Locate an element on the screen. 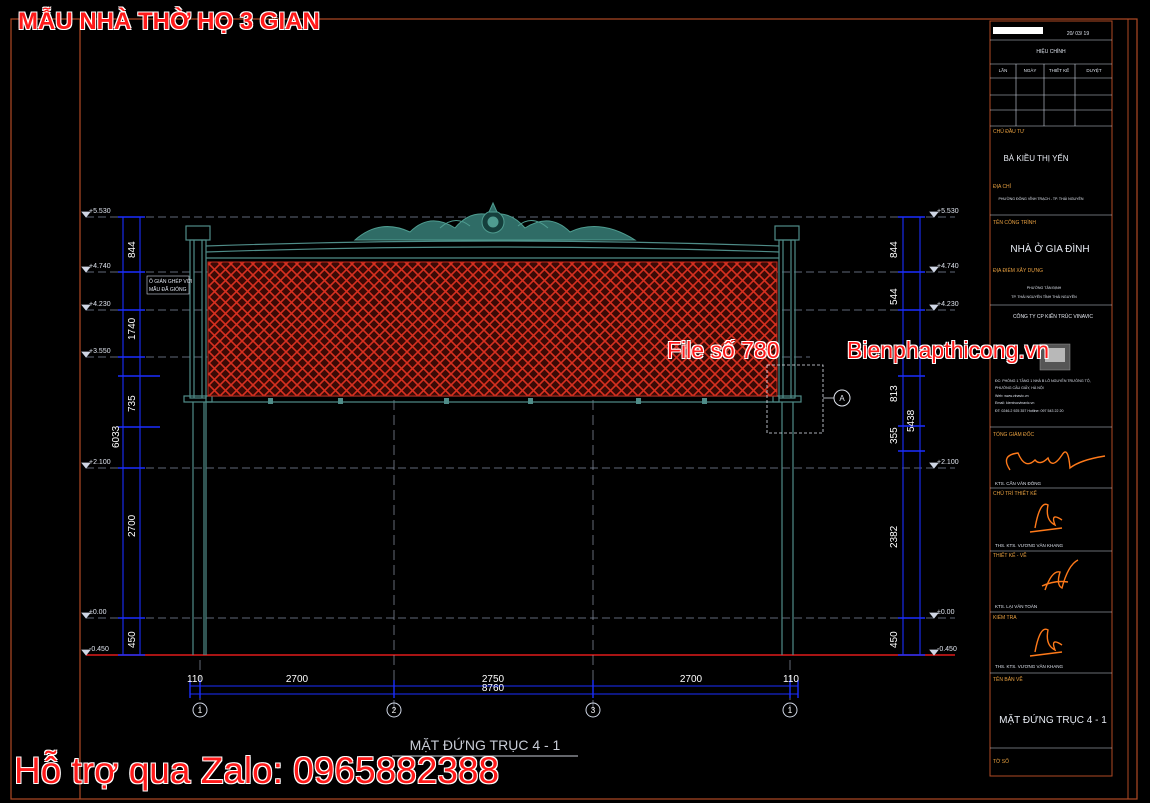  dim-label: 813 is located at coordinates (894, 393).